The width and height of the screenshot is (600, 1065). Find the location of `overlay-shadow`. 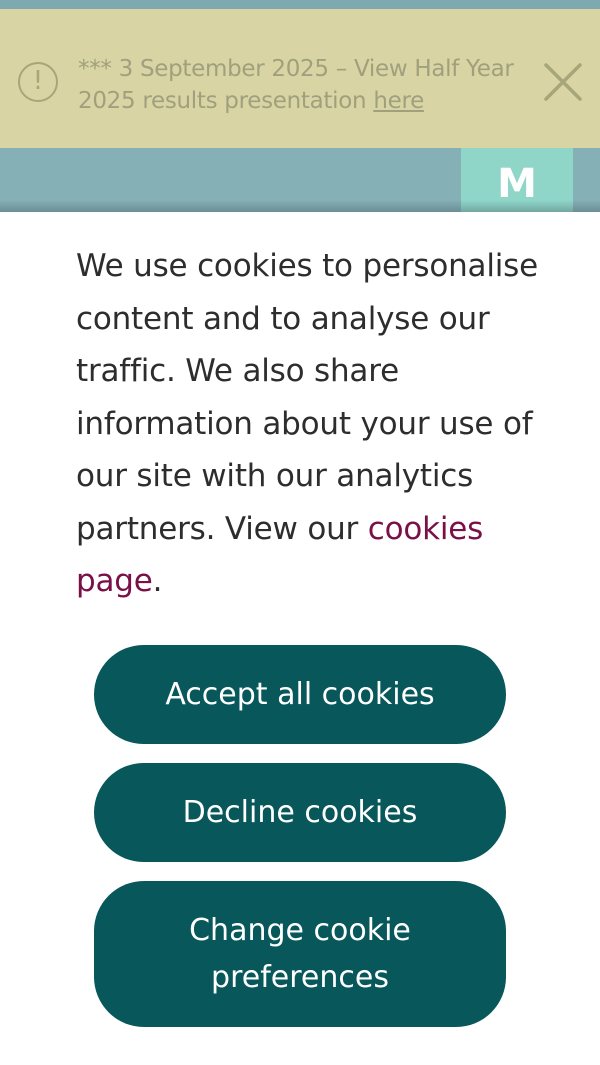

overlay-shadow is located at coordinates (300, 206).